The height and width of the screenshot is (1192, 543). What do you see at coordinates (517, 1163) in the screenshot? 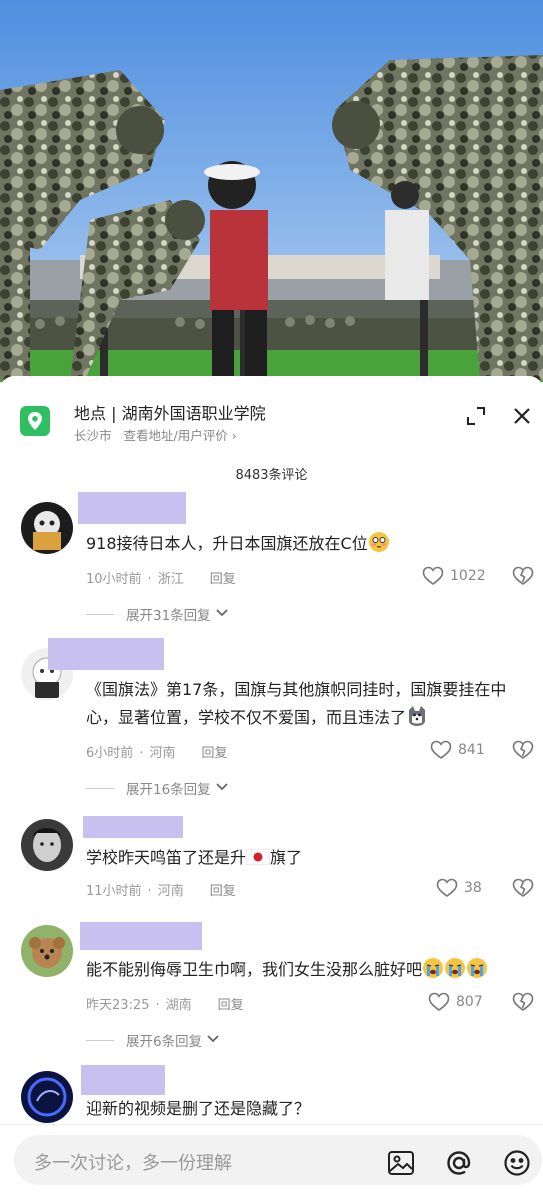
I see `emoji-icon` at bounding box center [517, 1163].